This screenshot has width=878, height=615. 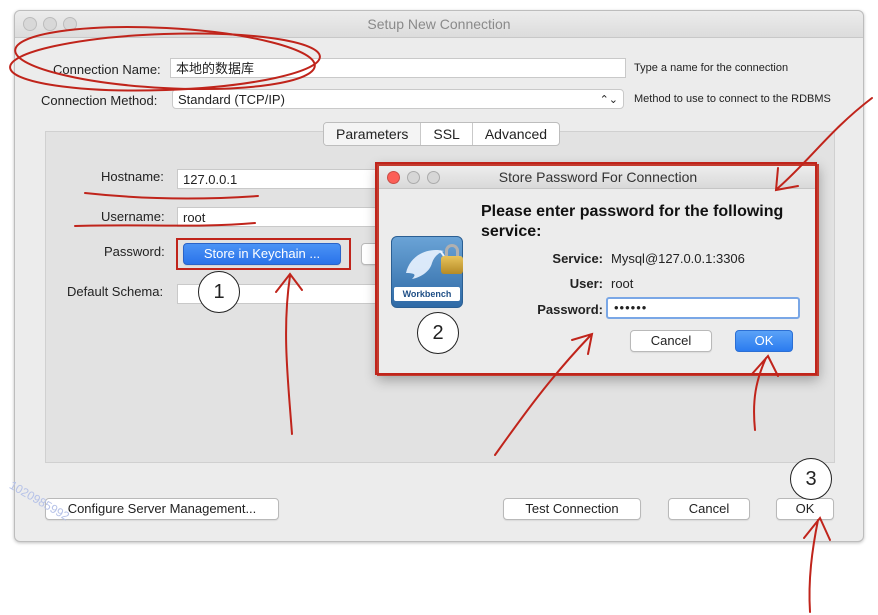 What do you see at coordinates (165, 224) in the screenshot?
I see `username-underline` at bounding box center [165, 224].